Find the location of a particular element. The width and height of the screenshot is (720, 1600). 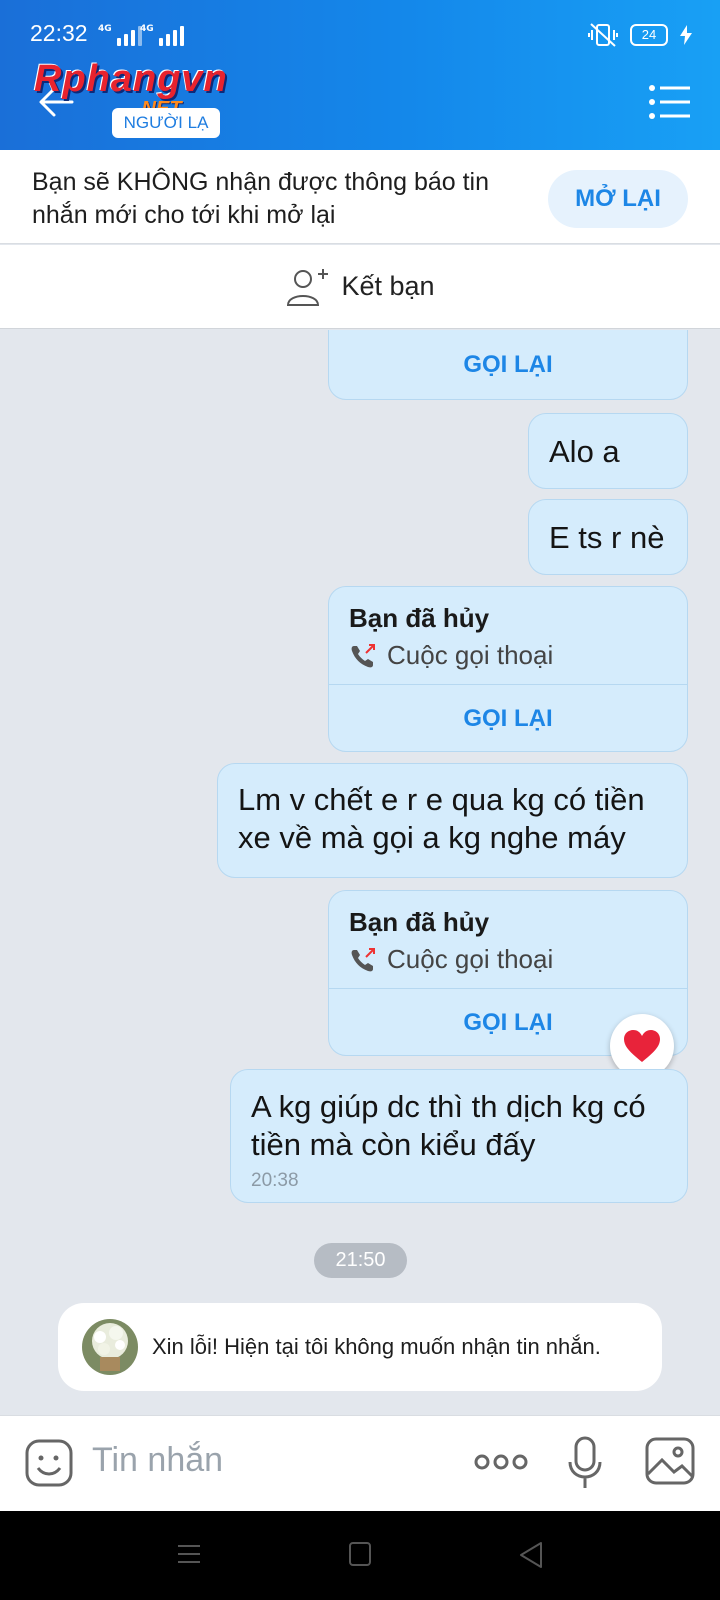

message-input-bar: Tin nhắn is located at coordinates (360, 1463).